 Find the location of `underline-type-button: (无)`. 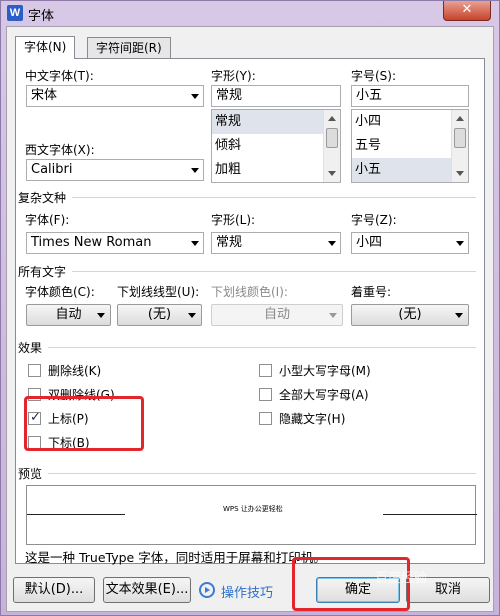

underline-type-button: (无) is located at coordinates (159, 315).